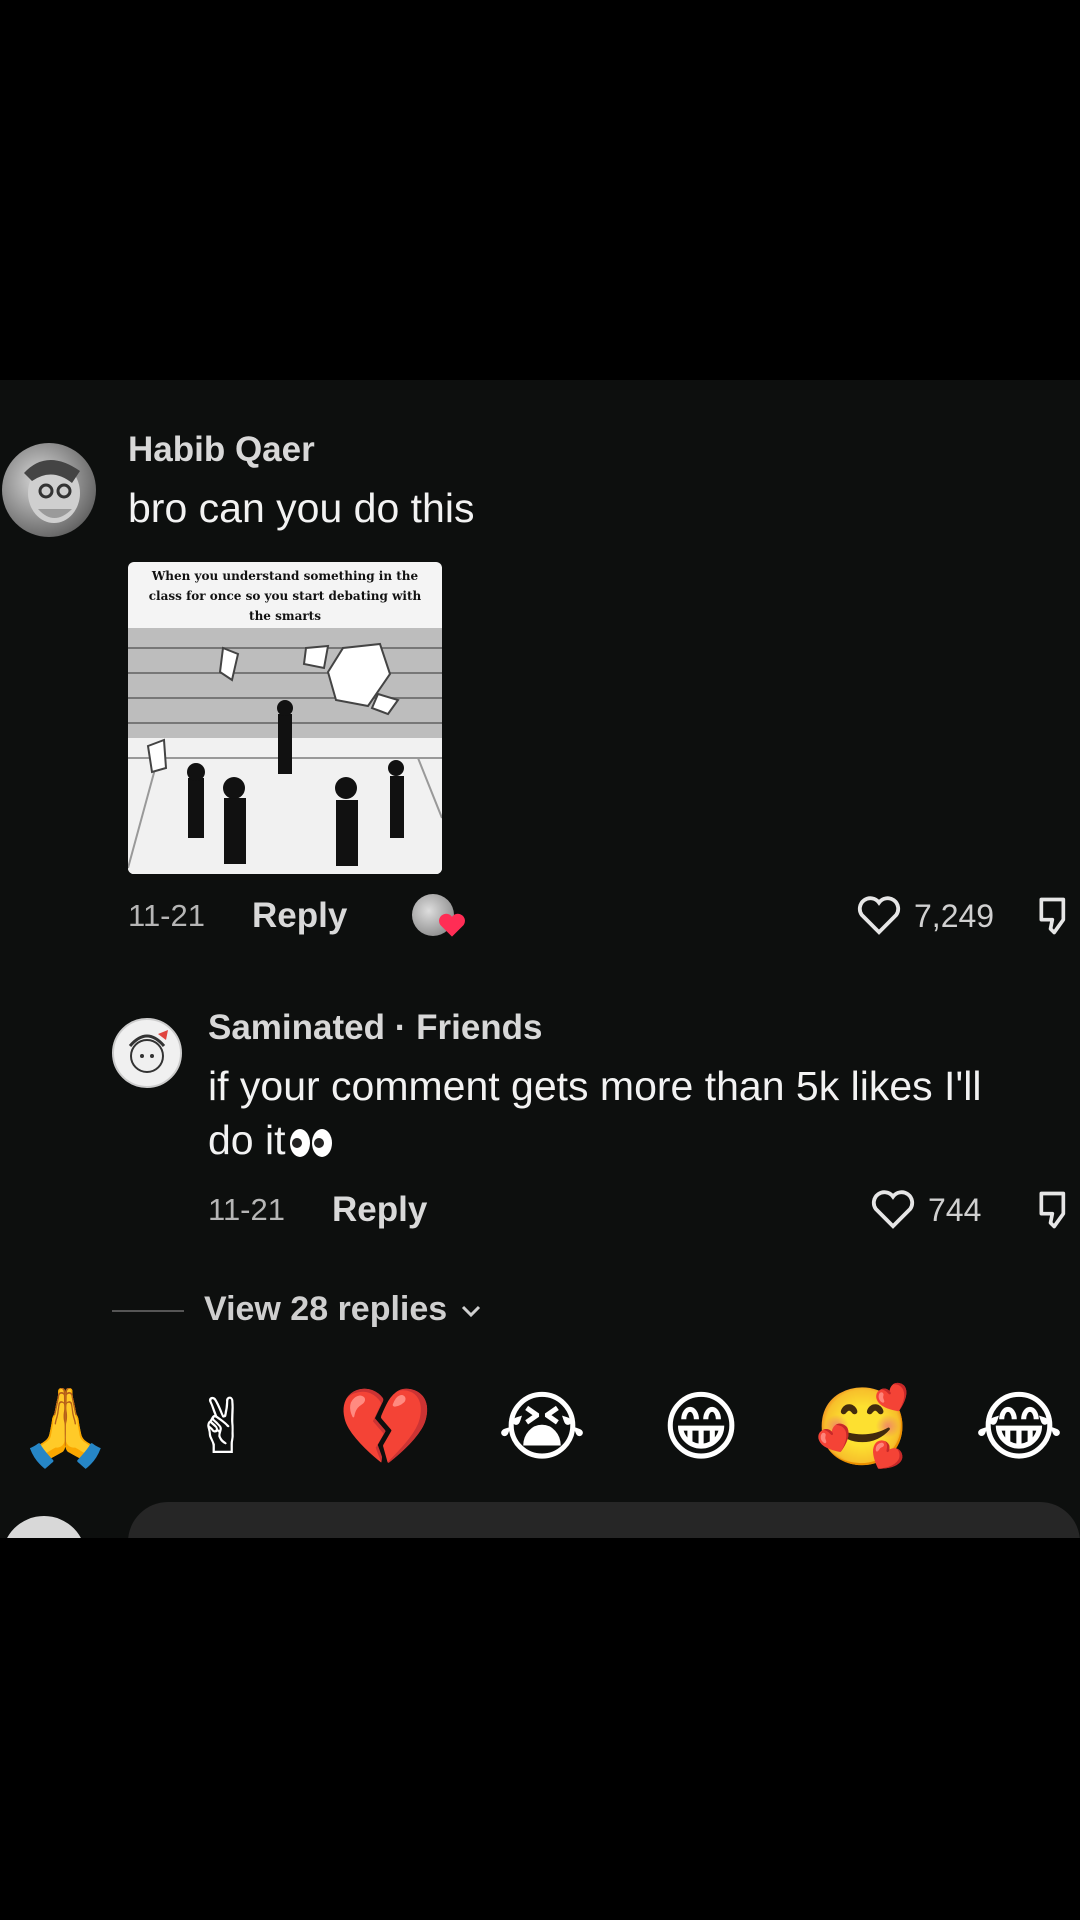 The height and width of the screenshot is (1920, 1080). I want to click on comment-like-count: 7,249, so click(954, 916).